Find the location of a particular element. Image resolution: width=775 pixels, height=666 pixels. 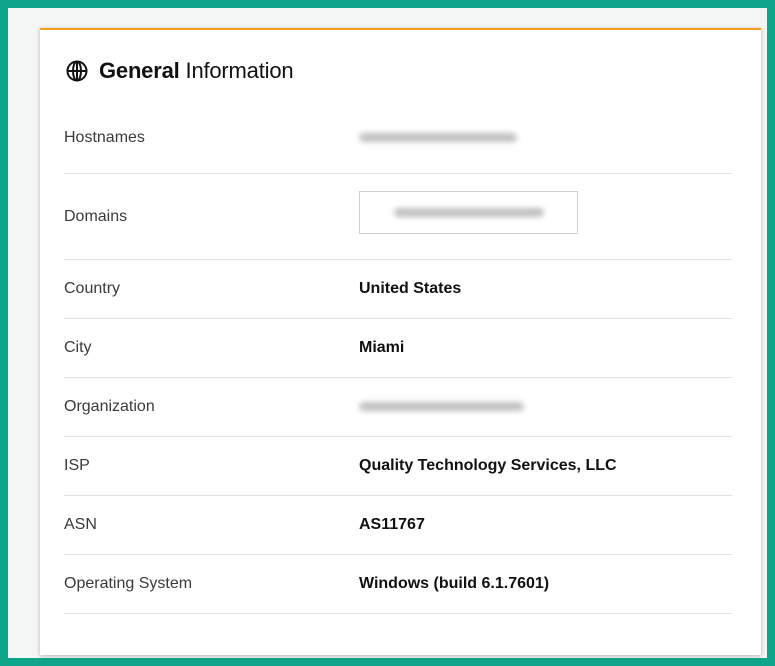

city-value: Miami is located at coordinates (382, 347).